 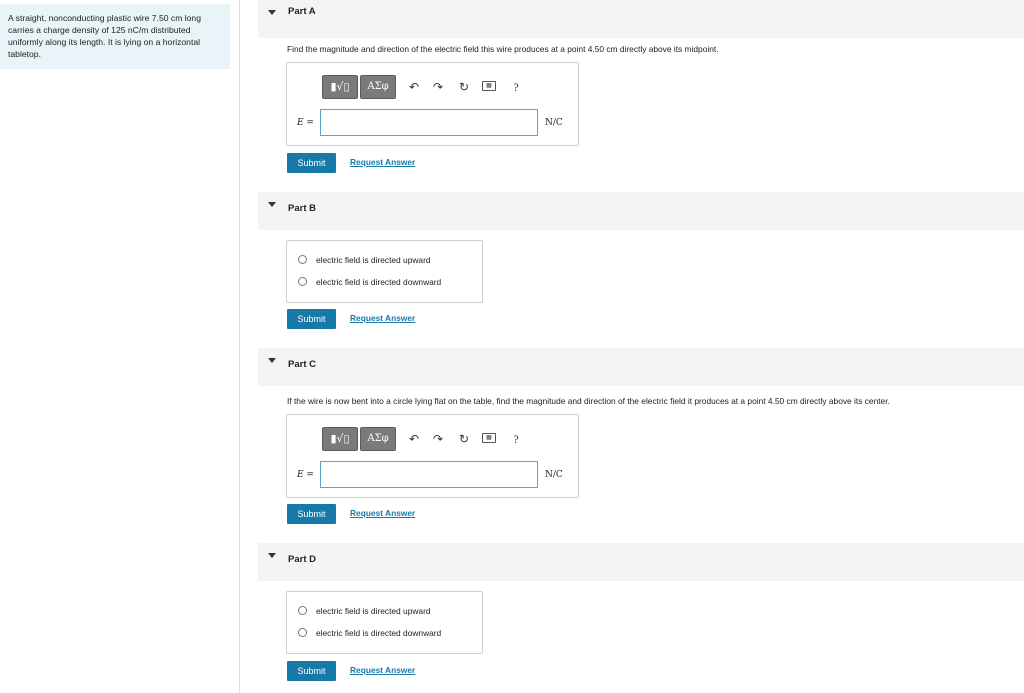 What do you see at coordinates (302, 559) in the screenshot?
I see `part-d-title: Part D` at bounding box center [302, 559].